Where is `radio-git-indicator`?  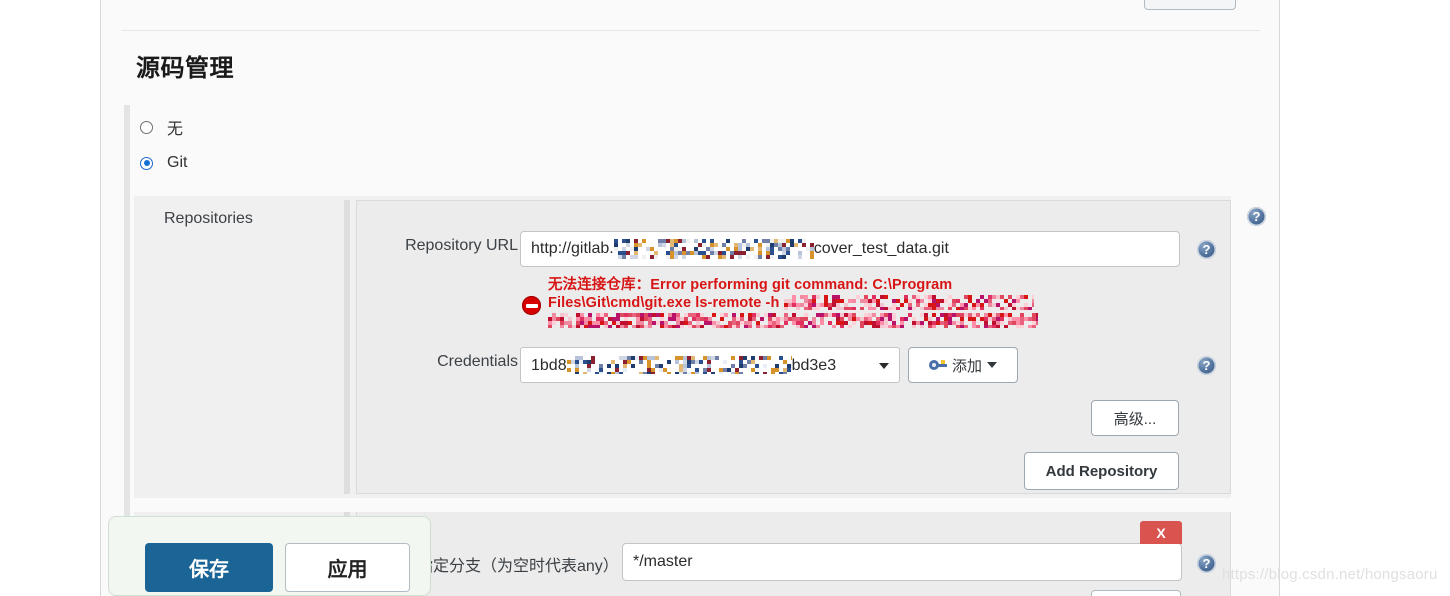 radio-git-indicator is located at coordinates (146, 163).